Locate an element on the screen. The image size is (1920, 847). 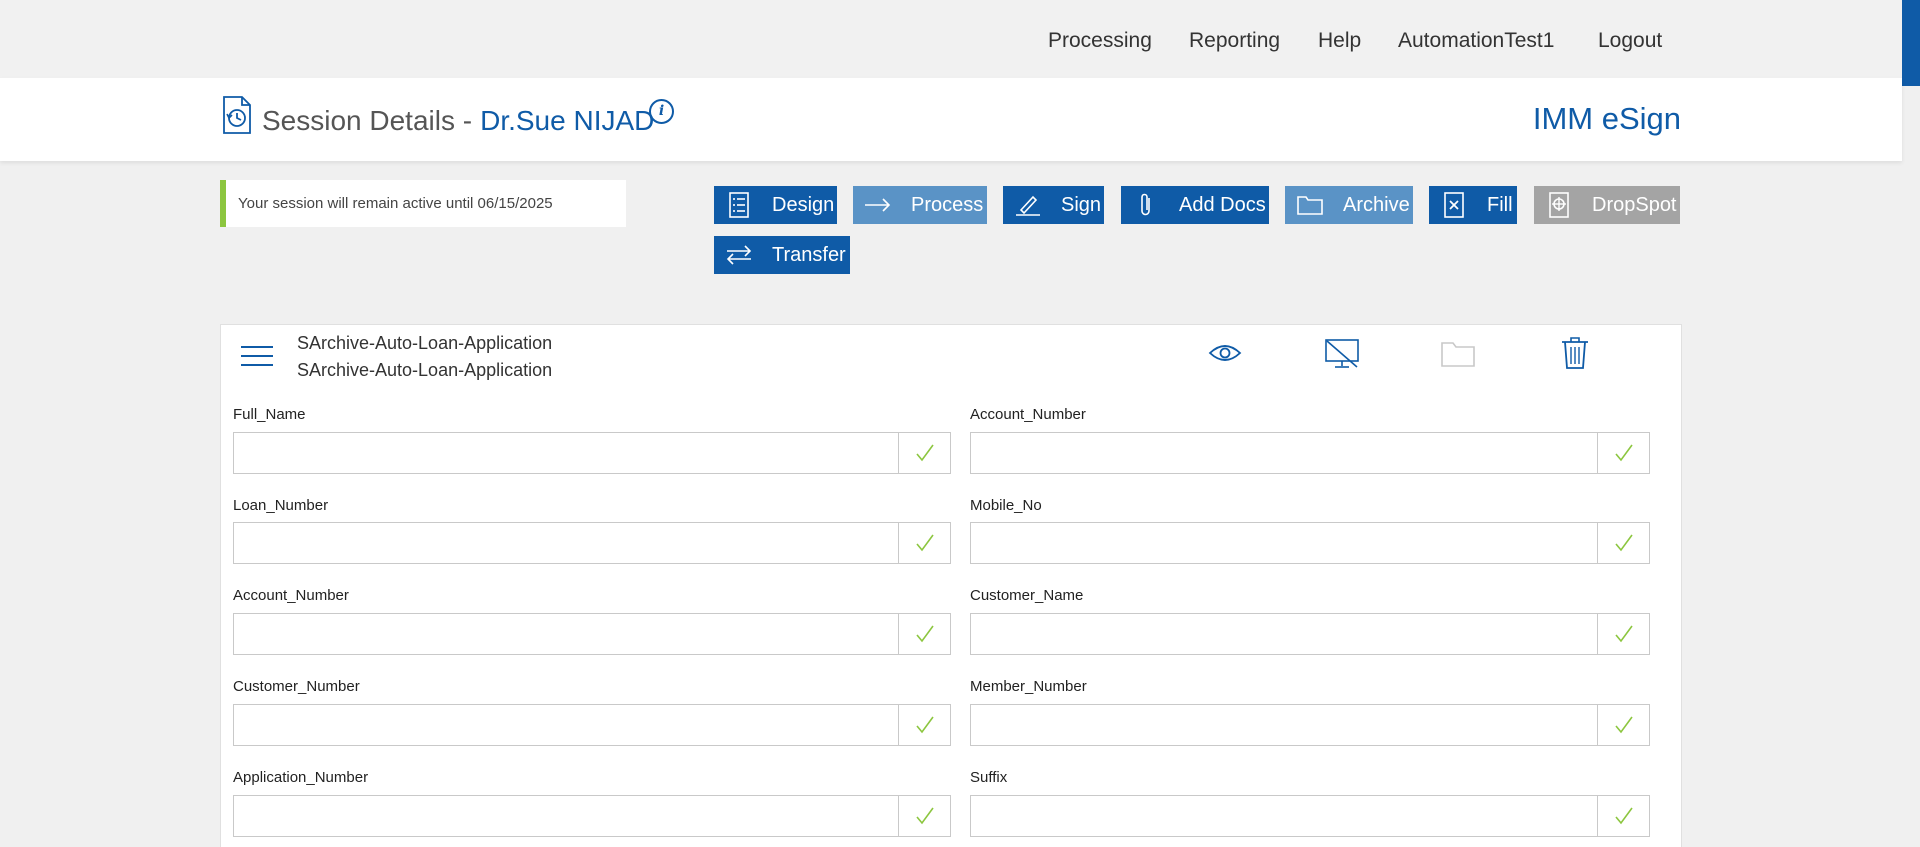
dropspot-button: DropSpot is located at coordinates (1607, 205).